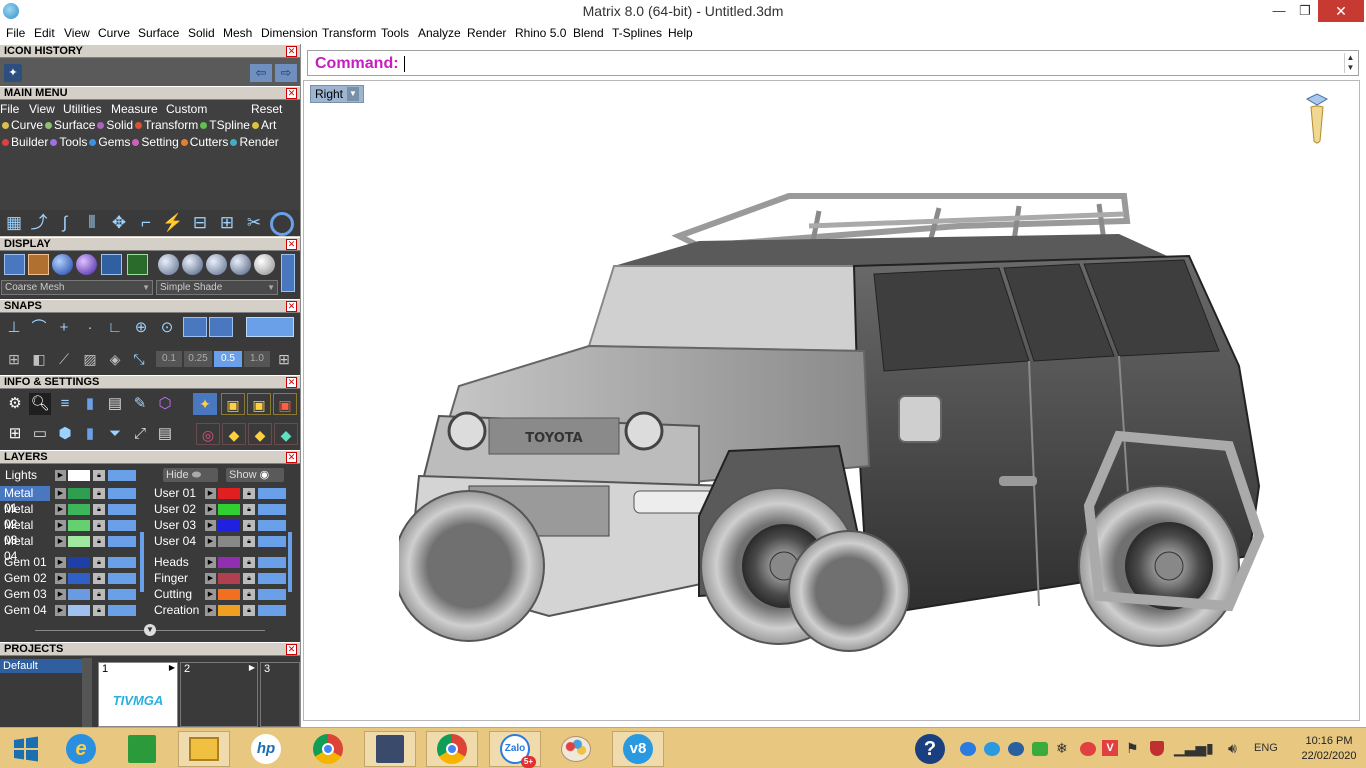 The height and width of the screenshot is (768, 1366). I want to click on layer-row: Heads ▶ 🔒︎, so click(220, 562).